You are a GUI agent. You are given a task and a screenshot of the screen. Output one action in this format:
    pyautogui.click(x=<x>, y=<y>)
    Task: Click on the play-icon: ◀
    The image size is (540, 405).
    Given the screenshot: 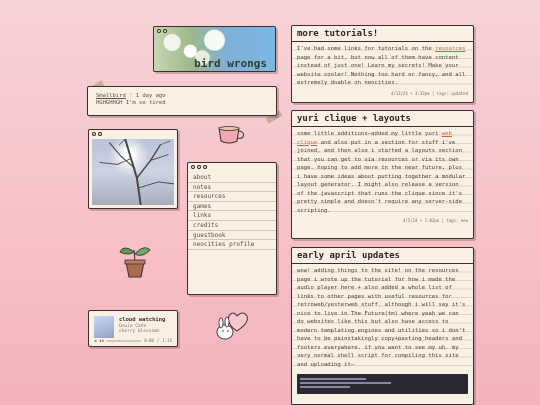 What is the action you would take?
    pyautogui.click(x=95, y=340)
    